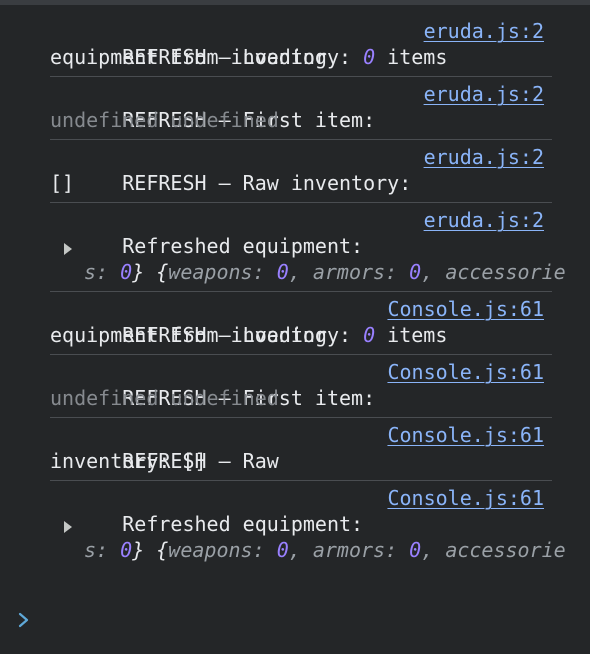  What do you see at coordinates (62, 183) in the screenshot?
I see `log-array-value: []` at bounding box center [62, 183].